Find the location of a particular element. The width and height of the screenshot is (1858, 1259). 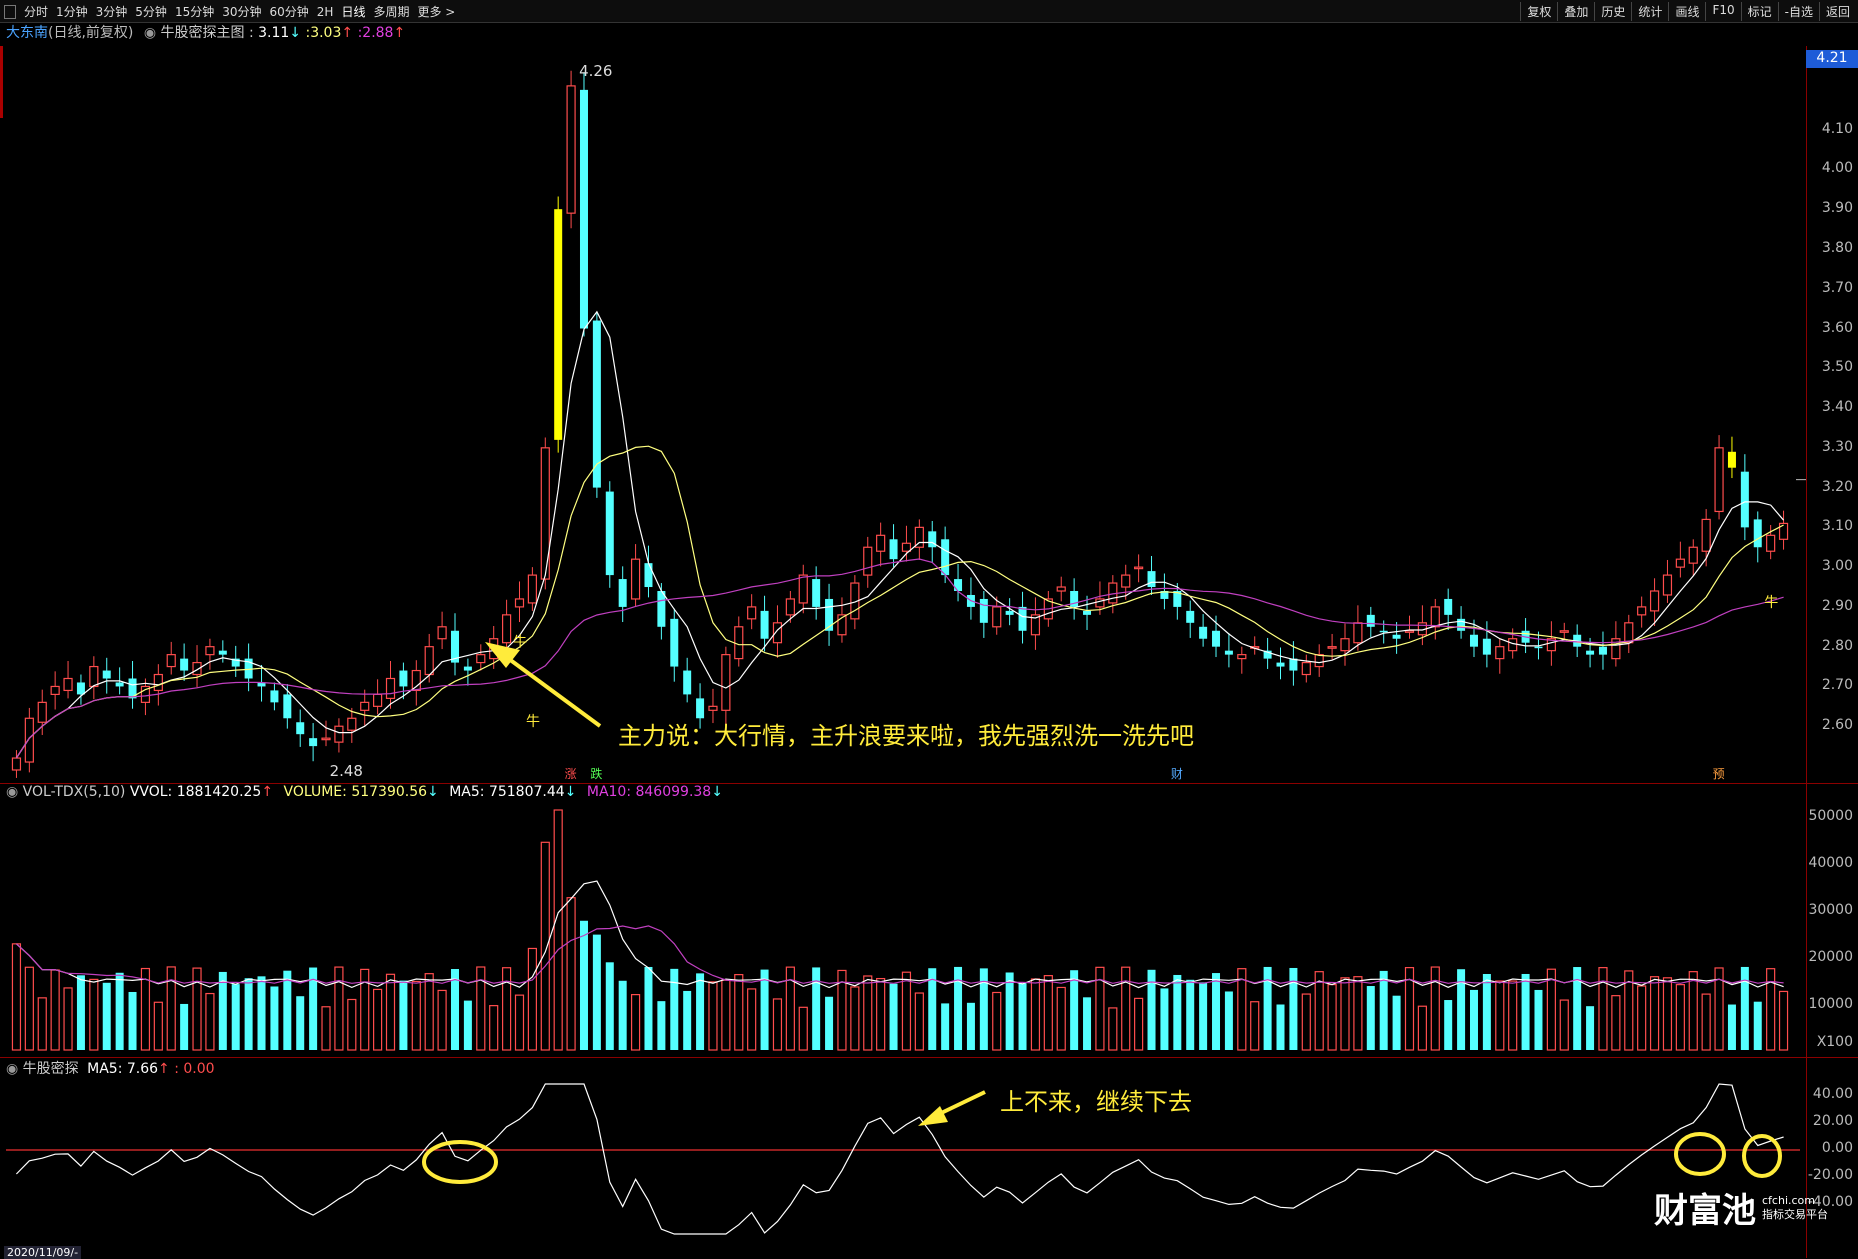

toolbar-button-8: 返回 is located at coordinates (1837, 11).